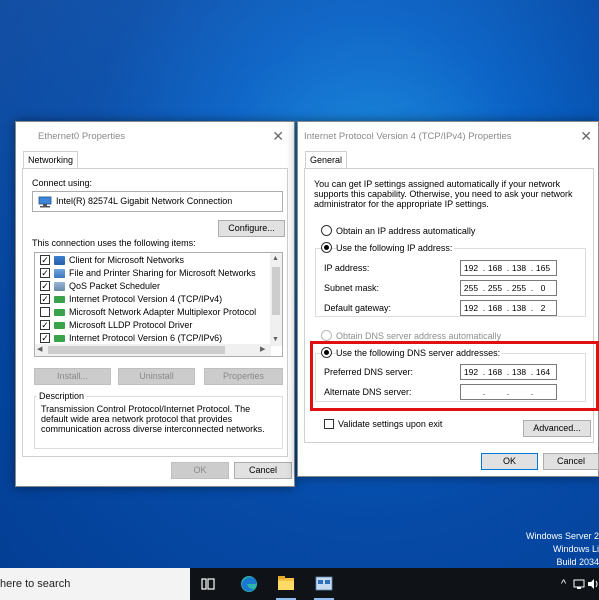  I want to click on file-share-icon, so click(59, 273).